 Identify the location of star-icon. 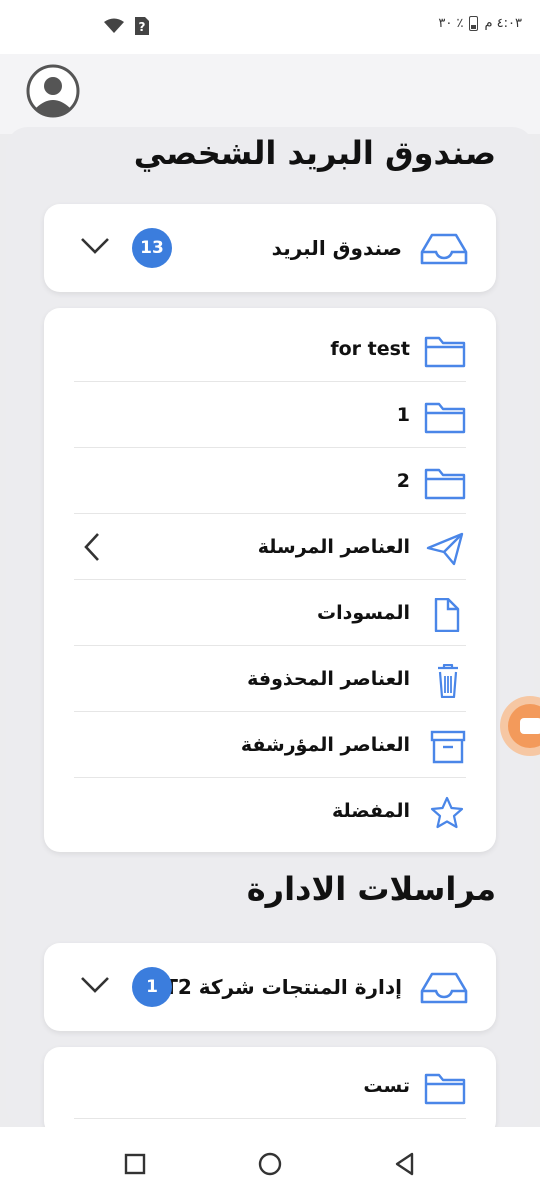
(447, 812).